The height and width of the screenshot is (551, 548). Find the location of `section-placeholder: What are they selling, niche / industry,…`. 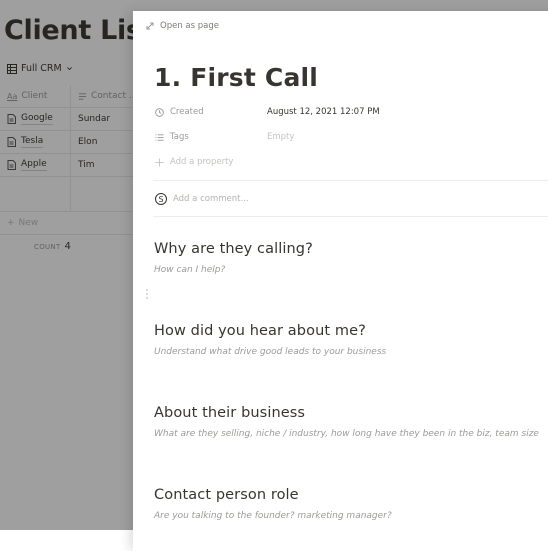

section-placeholder: What are they selling, niche / industry,… is located at coordinates (346, 434).